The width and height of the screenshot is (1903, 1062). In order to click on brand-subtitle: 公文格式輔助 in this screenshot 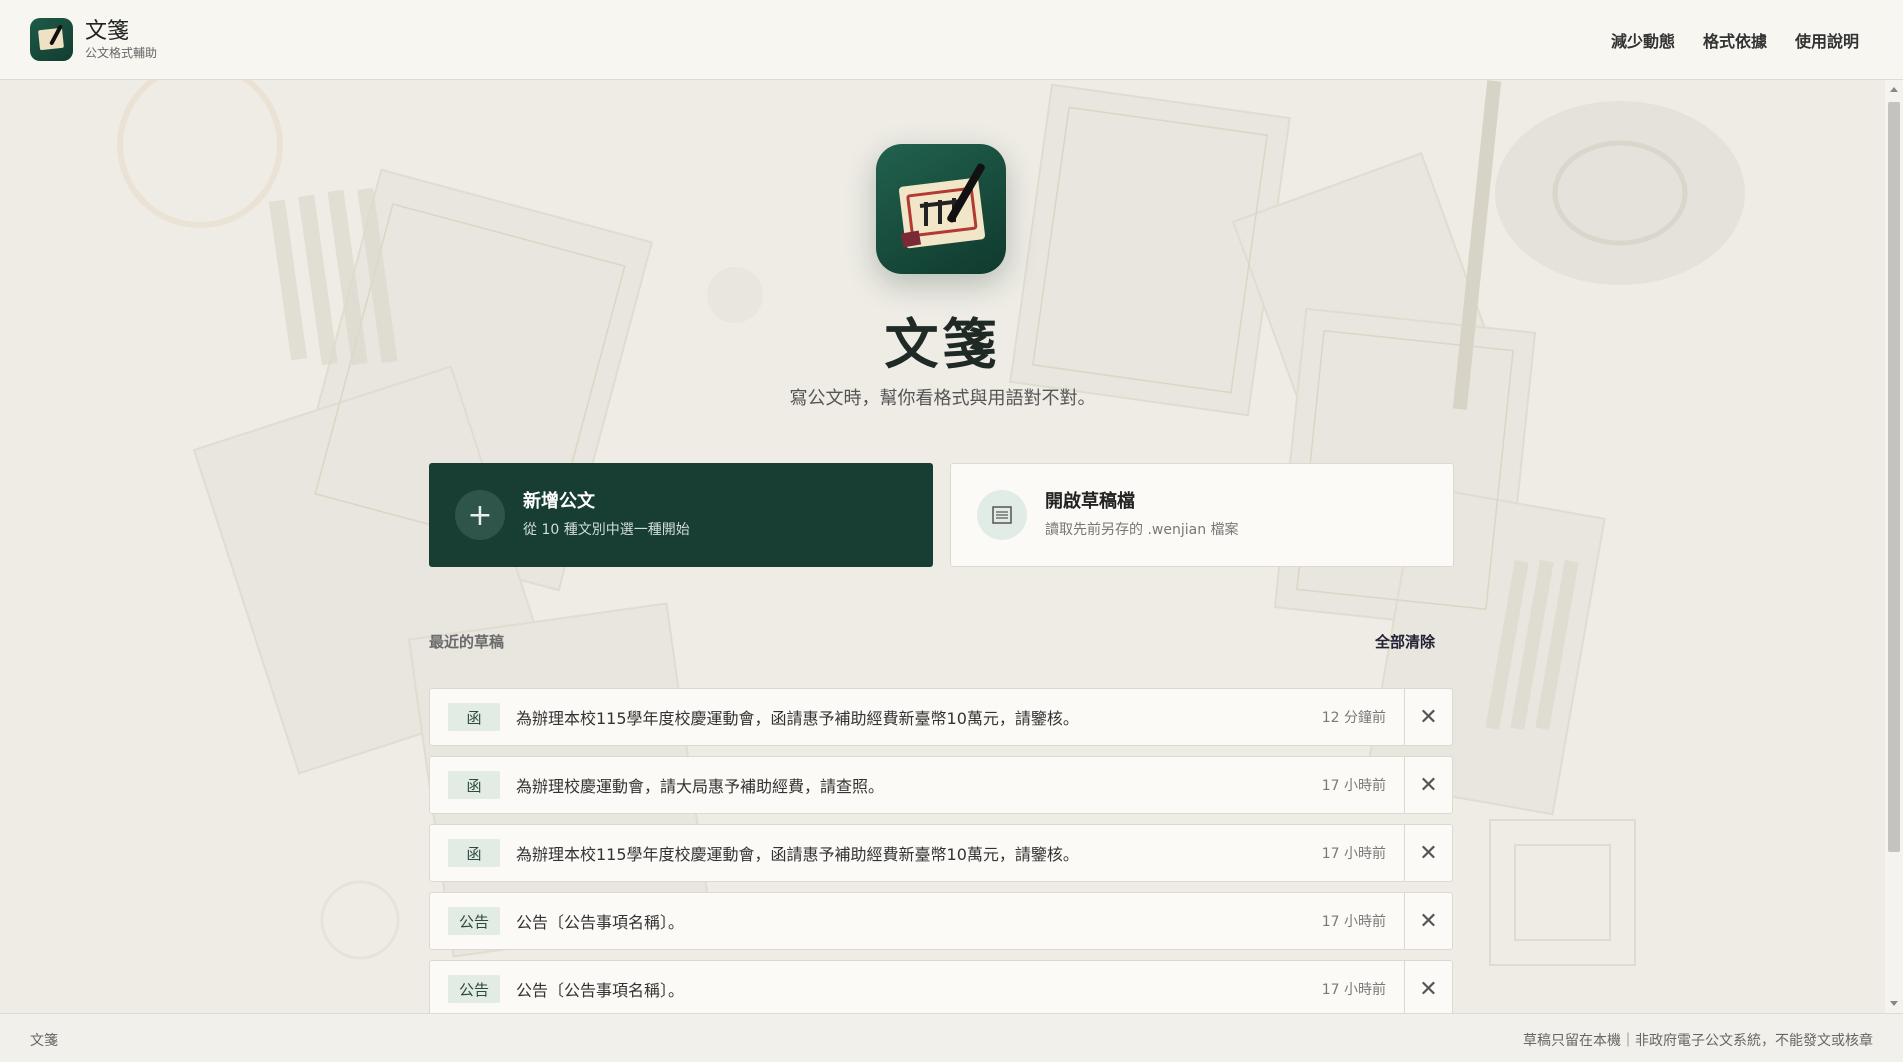, I will do `click(121, 52)`.